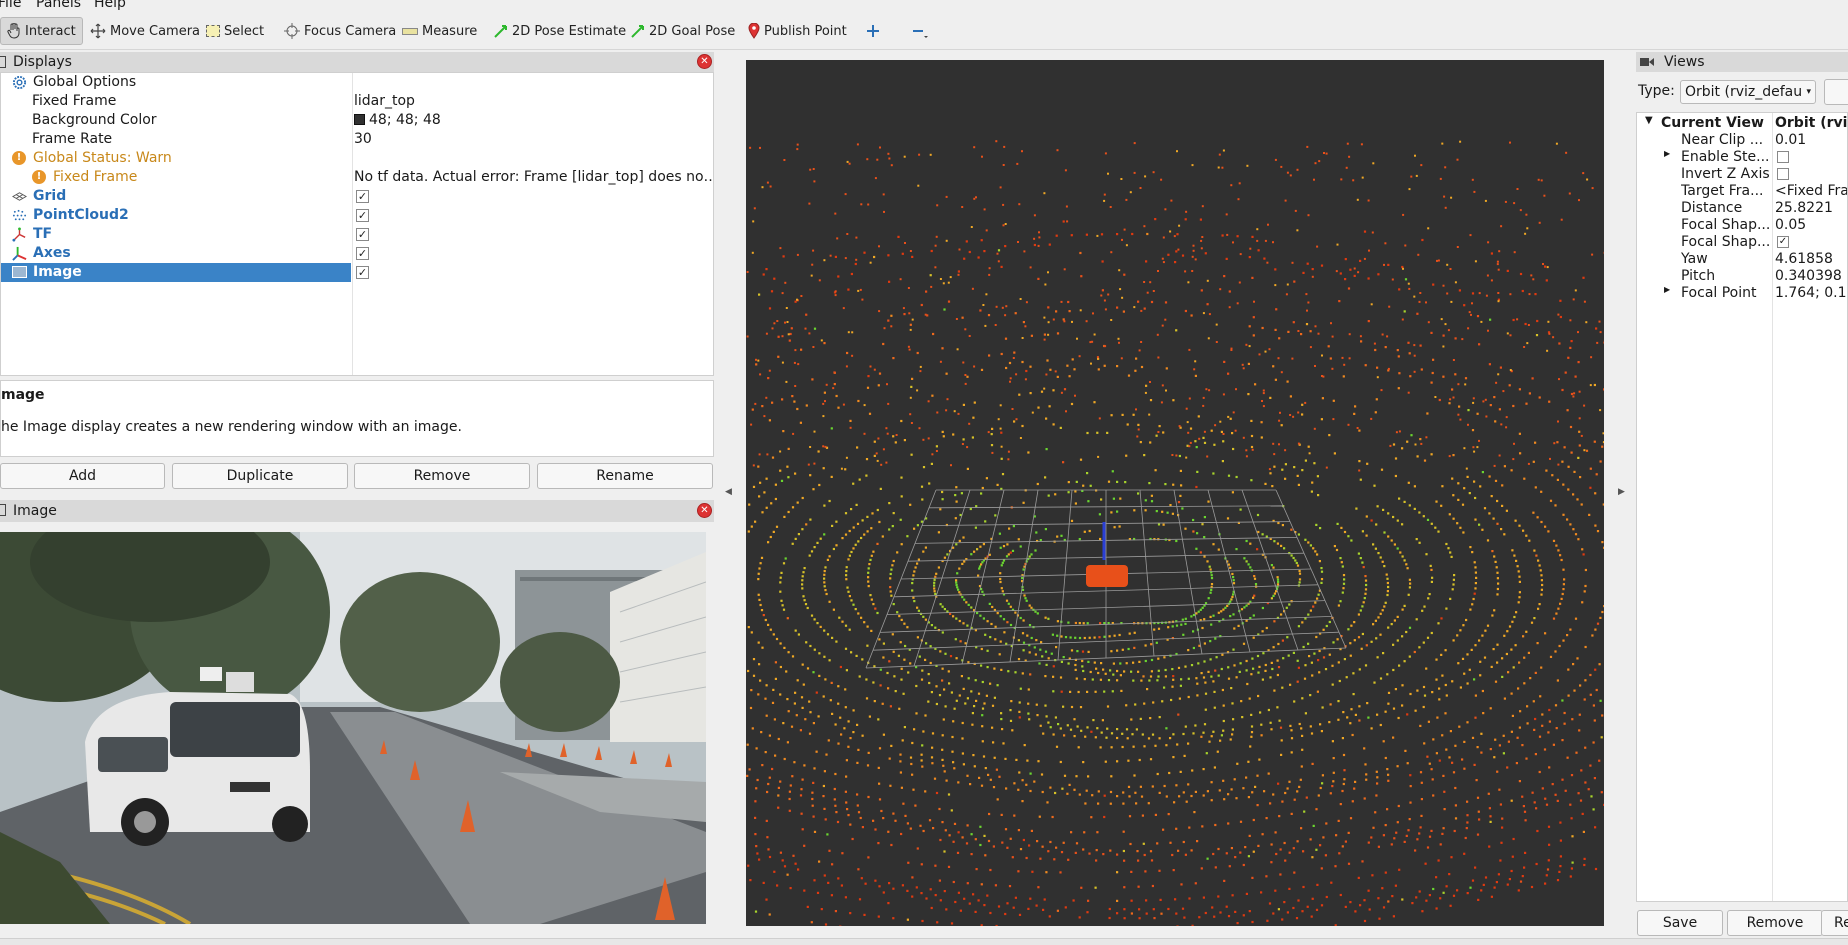  I want to click on frame-rate-row: Frame Rate 30, so click(357, 139).